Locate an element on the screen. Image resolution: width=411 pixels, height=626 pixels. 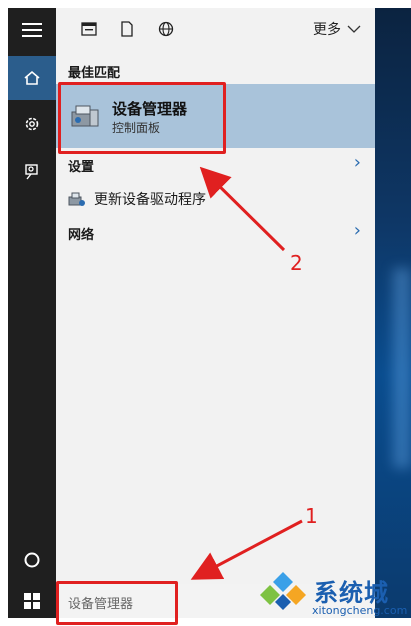
step-number-1: 1 is located at coordinates (311, 516).